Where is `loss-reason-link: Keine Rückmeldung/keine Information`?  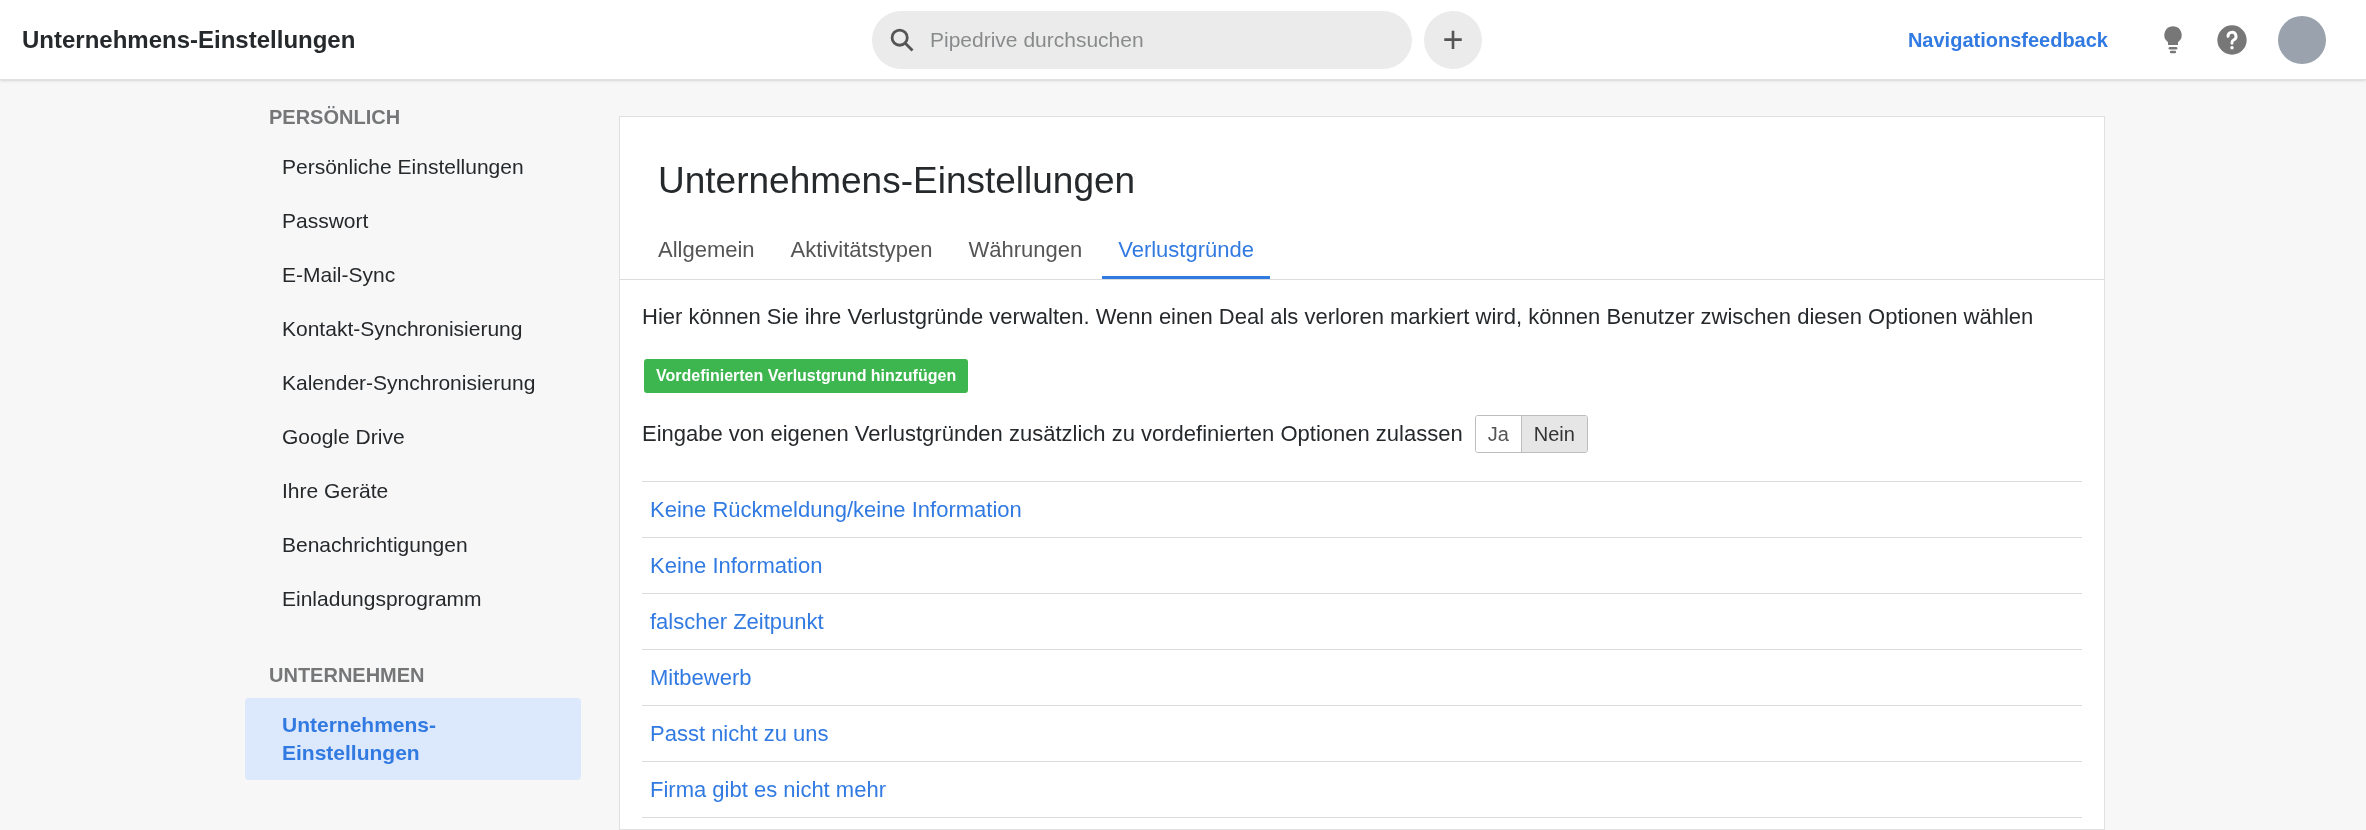 loss-reason-link: Keine Rückmeldung/keine Information is located at coordinates (836, 509).